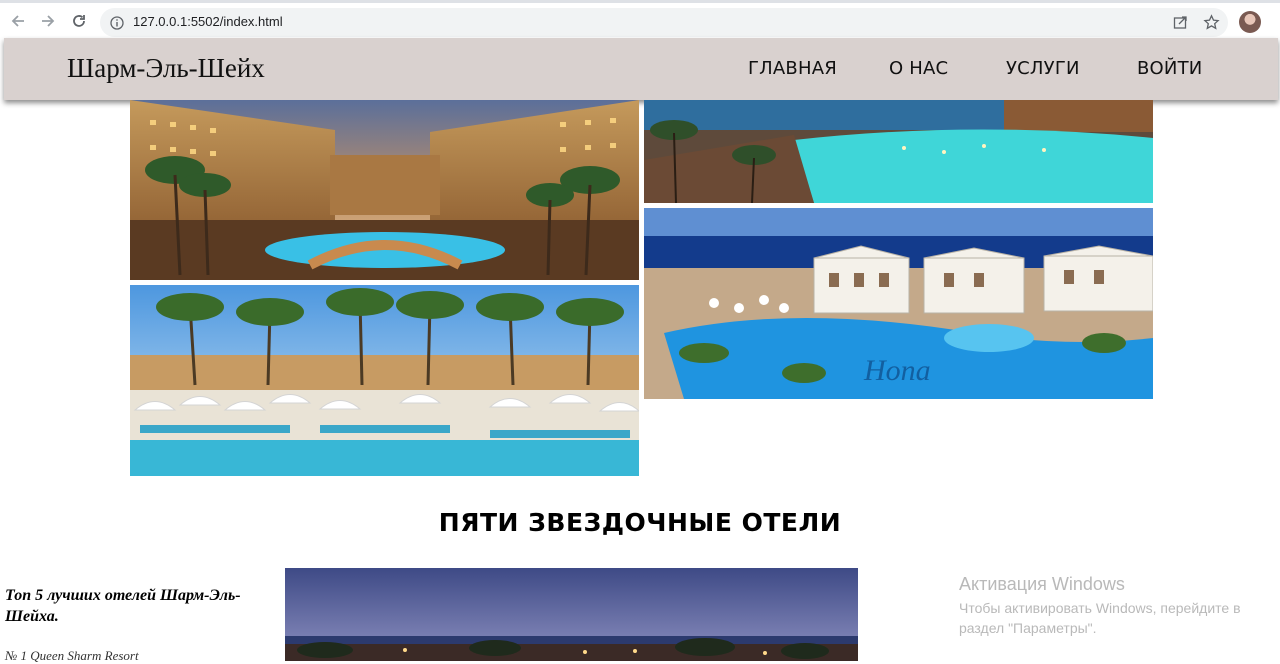  Describe the element at coordinates (641, 69) in the screenshot. I see `site-header: Шарм-Эль-Шейх ГЛАВНАЯ О НАС УСЛУГИ ВОЙТИ` at that location.